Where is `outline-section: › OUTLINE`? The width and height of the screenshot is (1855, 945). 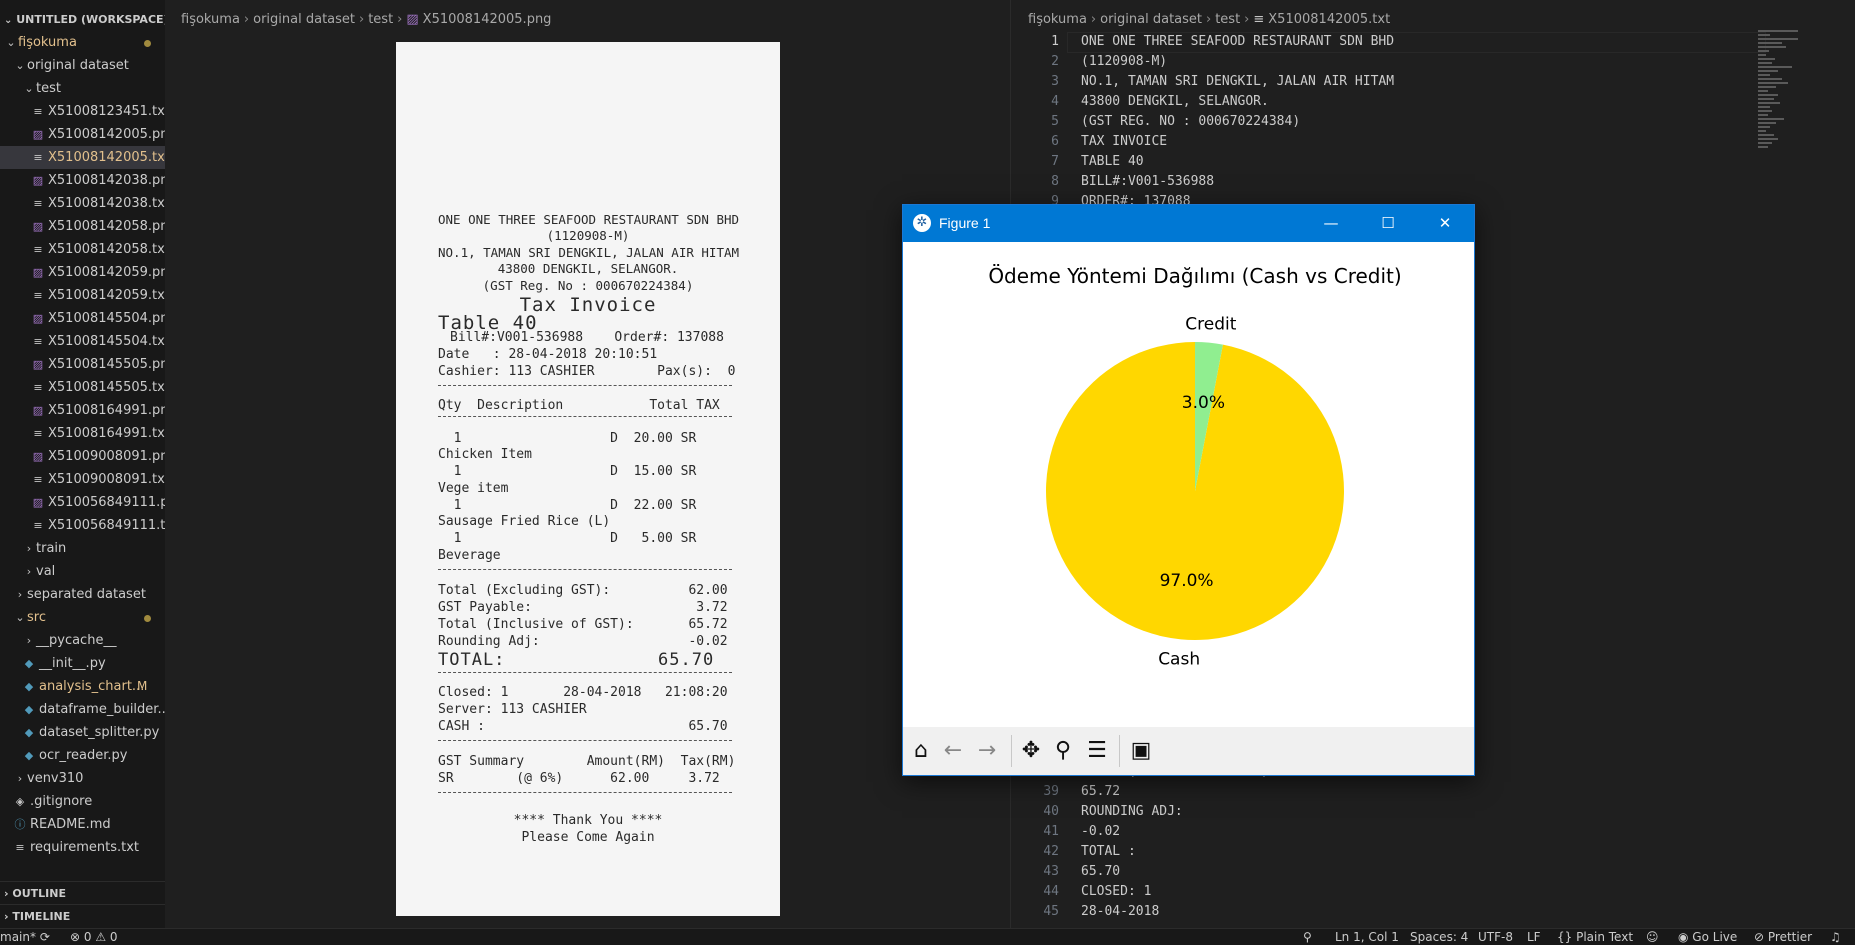 outline-section: › OUTLINE is located at coordinates (82, 893).